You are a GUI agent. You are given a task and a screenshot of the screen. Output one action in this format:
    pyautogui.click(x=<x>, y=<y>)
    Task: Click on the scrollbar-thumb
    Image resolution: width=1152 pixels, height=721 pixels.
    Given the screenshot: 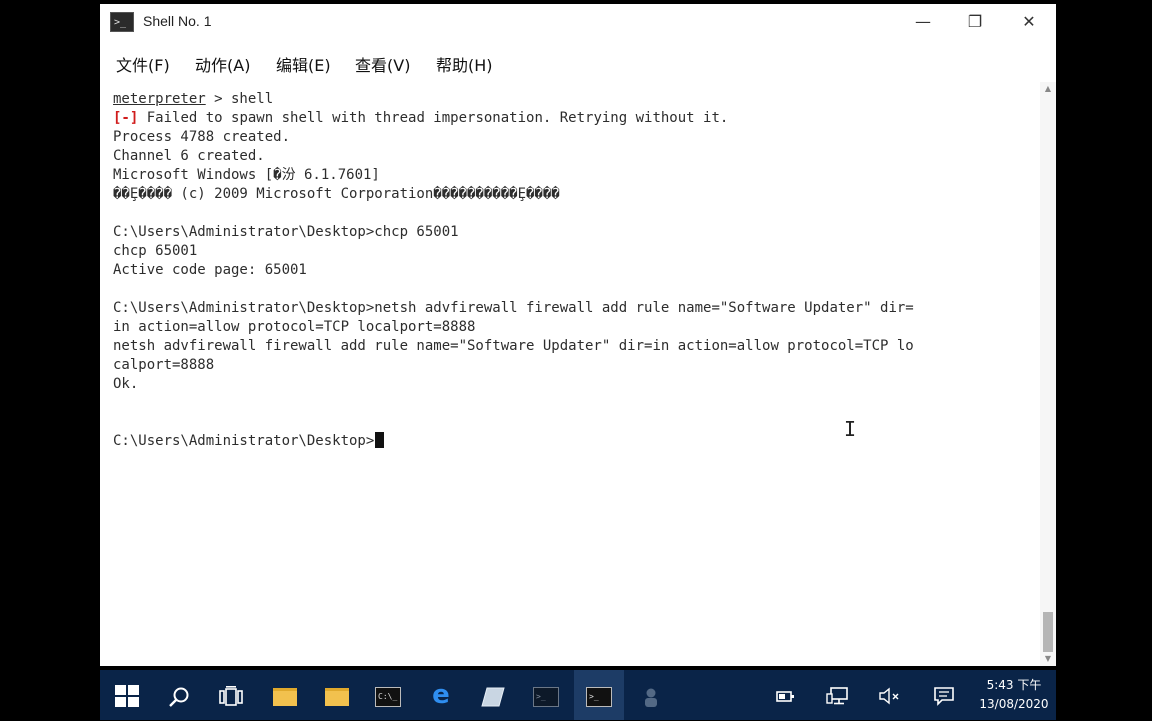 What is the action you would take?
    pyautogui.click(x=1048, y=632)
    